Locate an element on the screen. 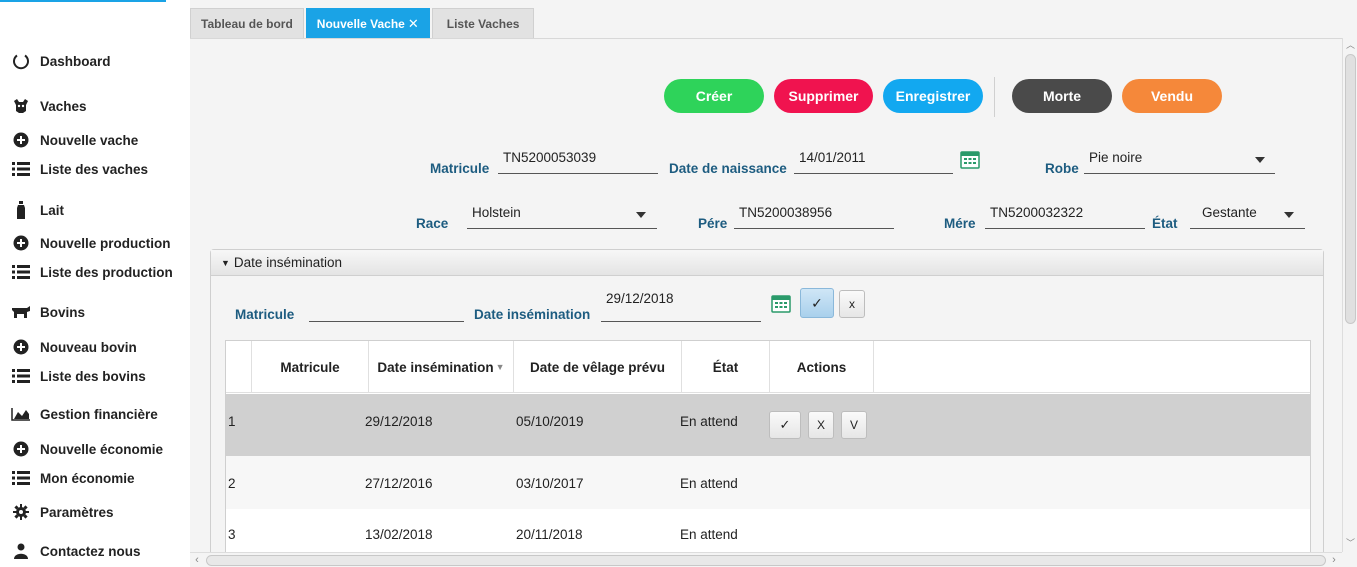  table-row: 1 29/12/2018 05/10/2019 En attend ✓ X V is located at coordinates (768, 425).